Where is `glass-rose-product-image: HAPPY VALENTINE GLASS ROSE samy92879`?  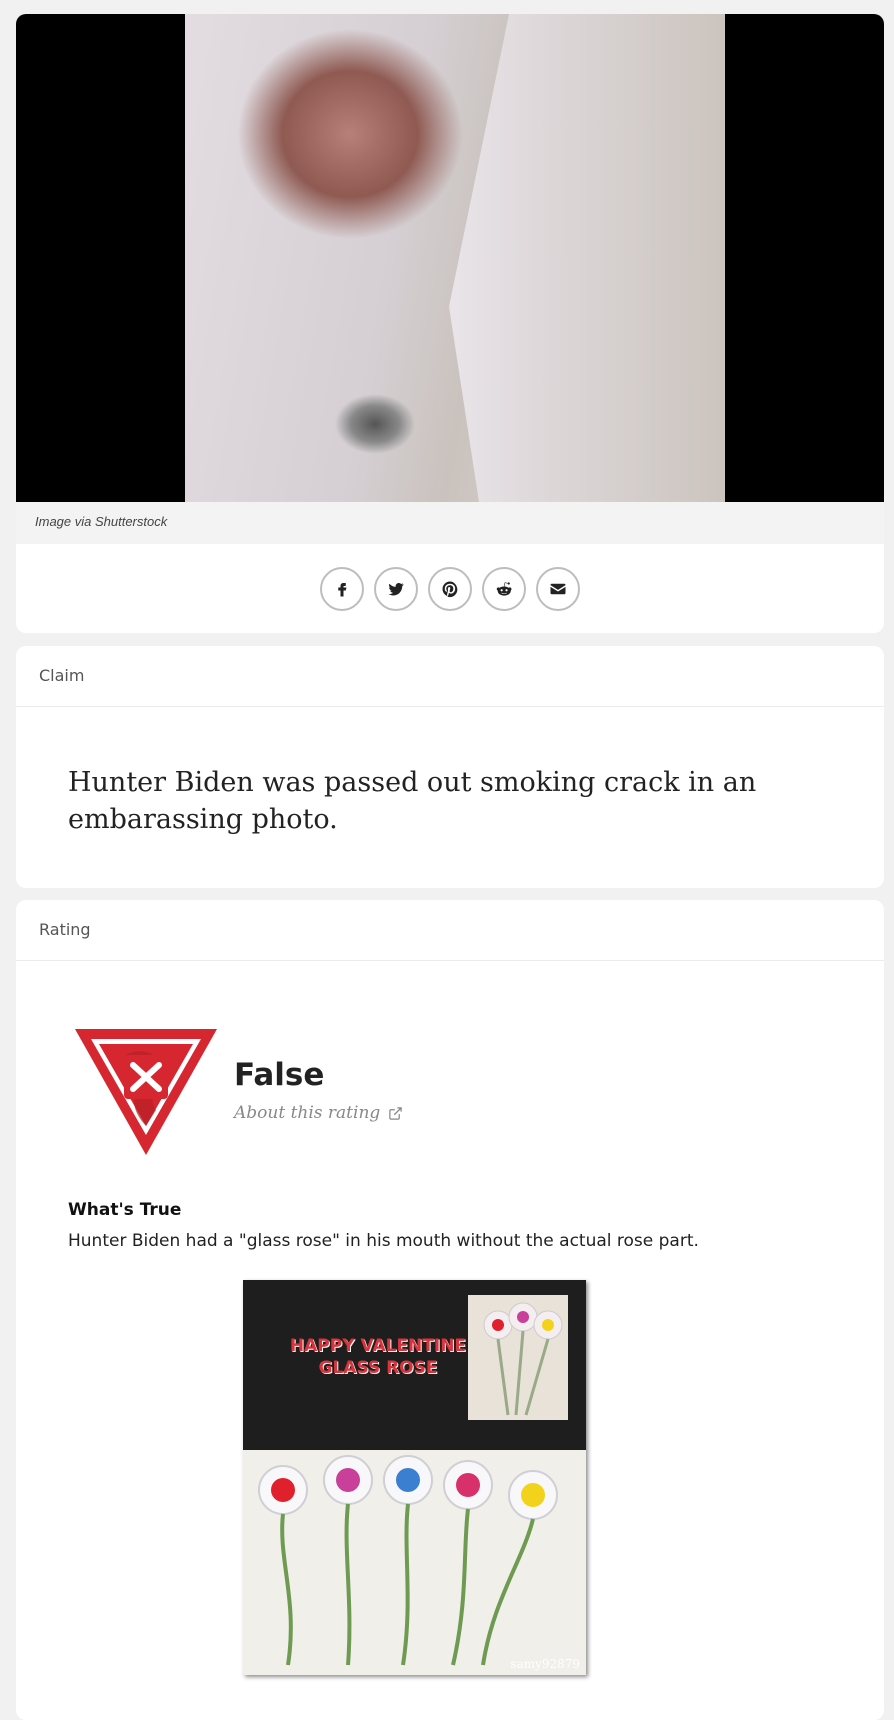
glass-rose-product-image: HAPPY VALENTINE GLASS ROSE samy92879 is located at coordinates (414, 1477).